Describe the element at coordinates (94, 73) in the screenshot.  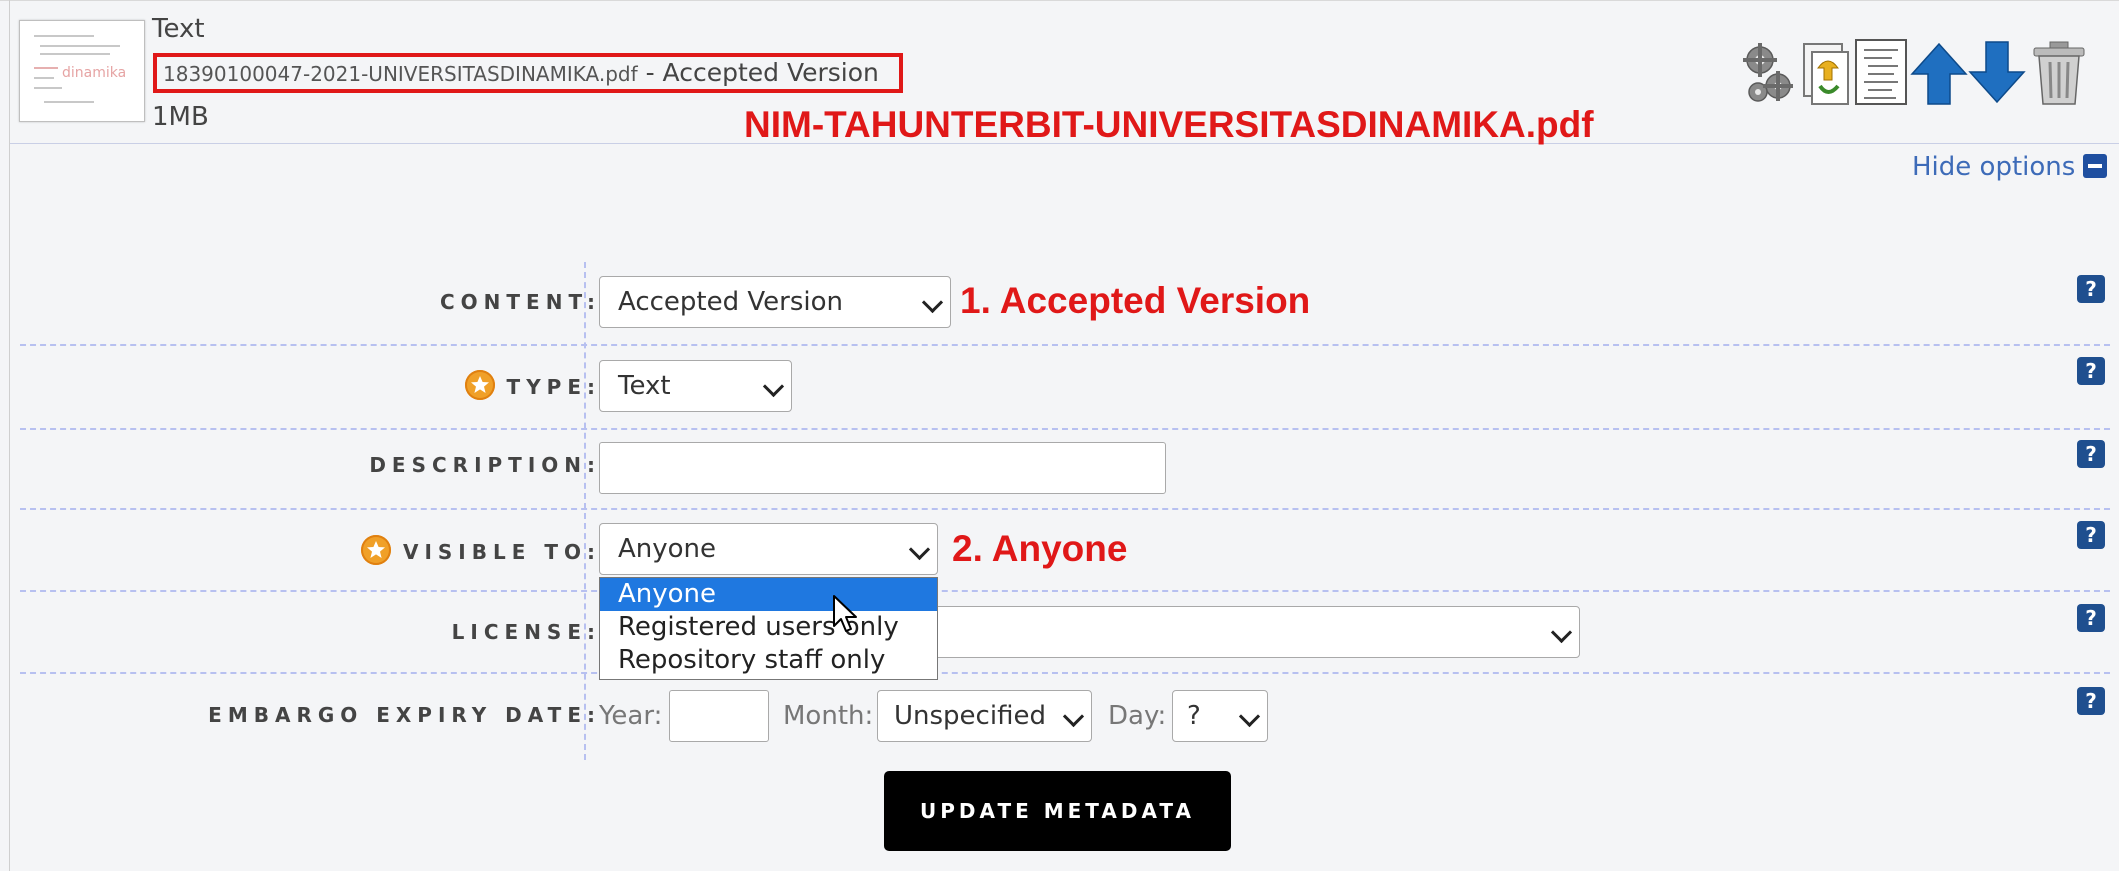
I see `thumbnail-logo: dinamika` at that location.